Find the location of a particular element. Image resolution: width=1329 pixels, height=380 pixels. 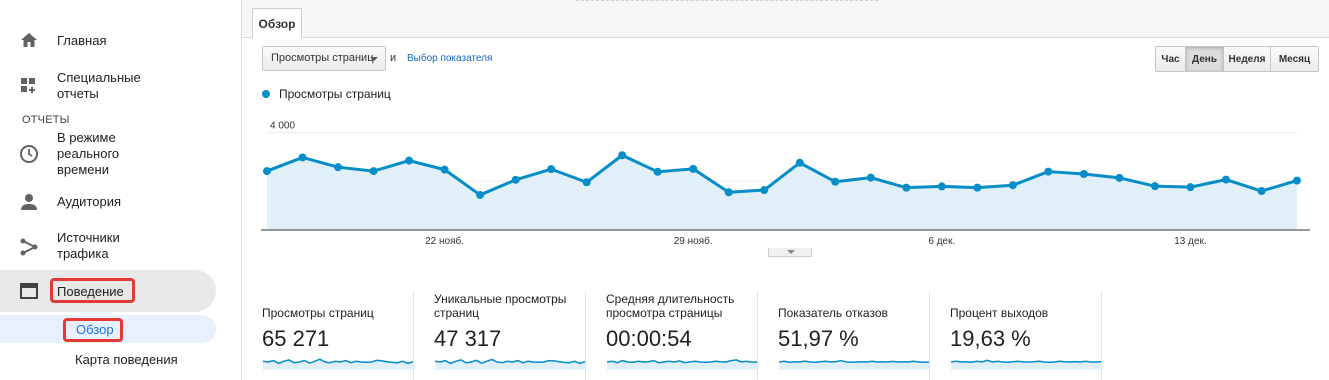

metric-select-value: Просмотры страниц is located at coordinates (322, 58).